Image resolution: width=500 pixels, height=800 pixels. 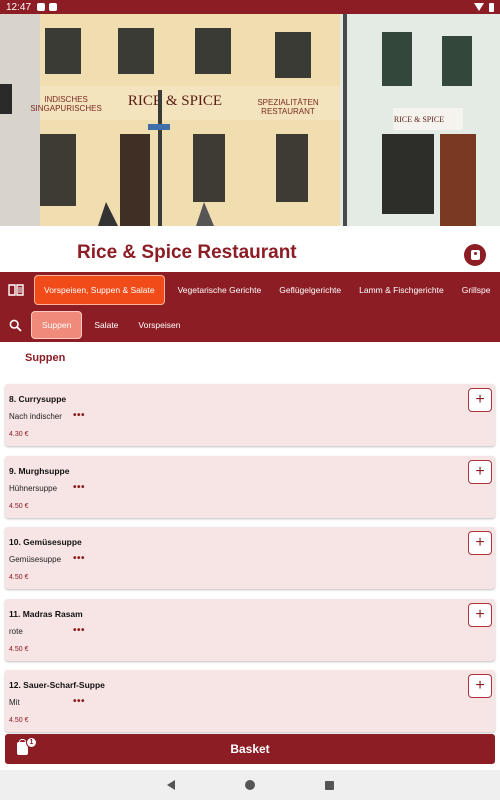 I want to click on status-time: 12:47, so click(x=19, y=7).